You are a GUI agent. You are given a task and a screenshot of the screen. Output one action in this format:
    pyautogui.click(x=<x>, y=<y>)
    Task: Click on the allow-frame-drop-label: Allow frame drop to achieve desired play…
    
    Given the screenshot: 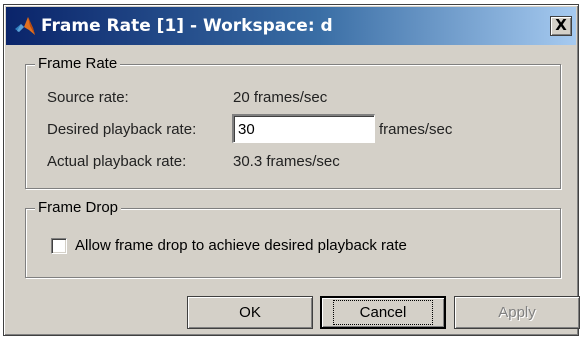 What is the action you would take?
    pyautogui.click(x=241, y=245)
    